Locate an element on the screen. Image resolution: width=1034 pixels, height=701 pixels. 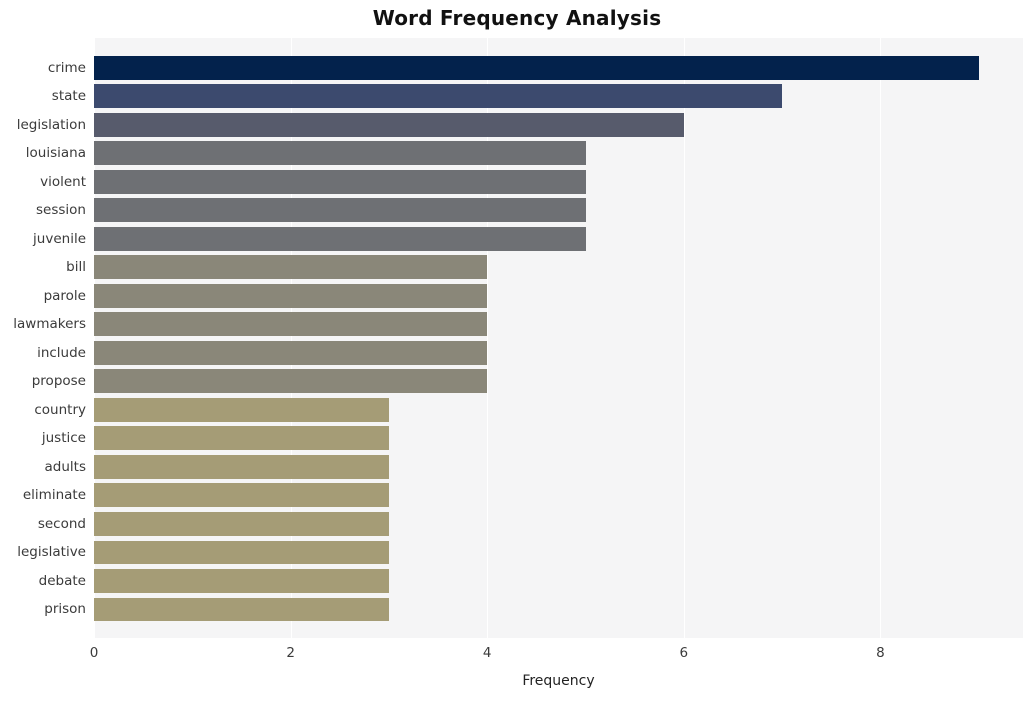
y-axis-label-propose: propose is located at coordinates (58, 381).